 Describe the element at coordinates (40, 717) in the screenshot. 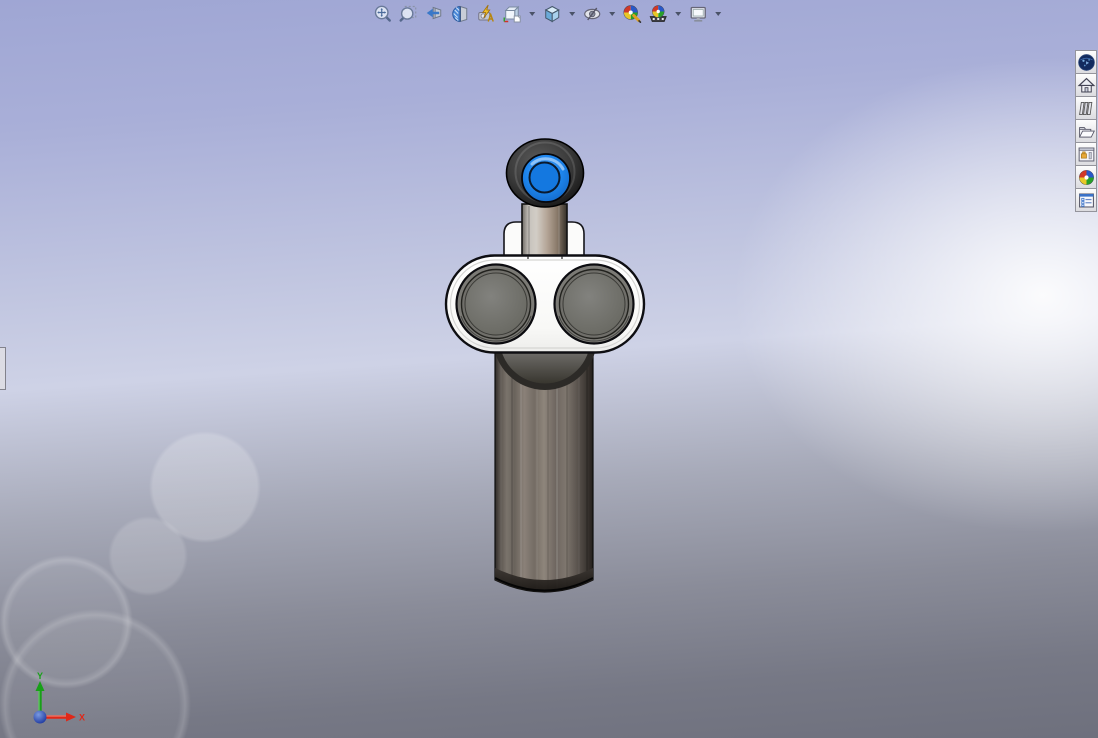

I see `triad-origin-icon` at that location.